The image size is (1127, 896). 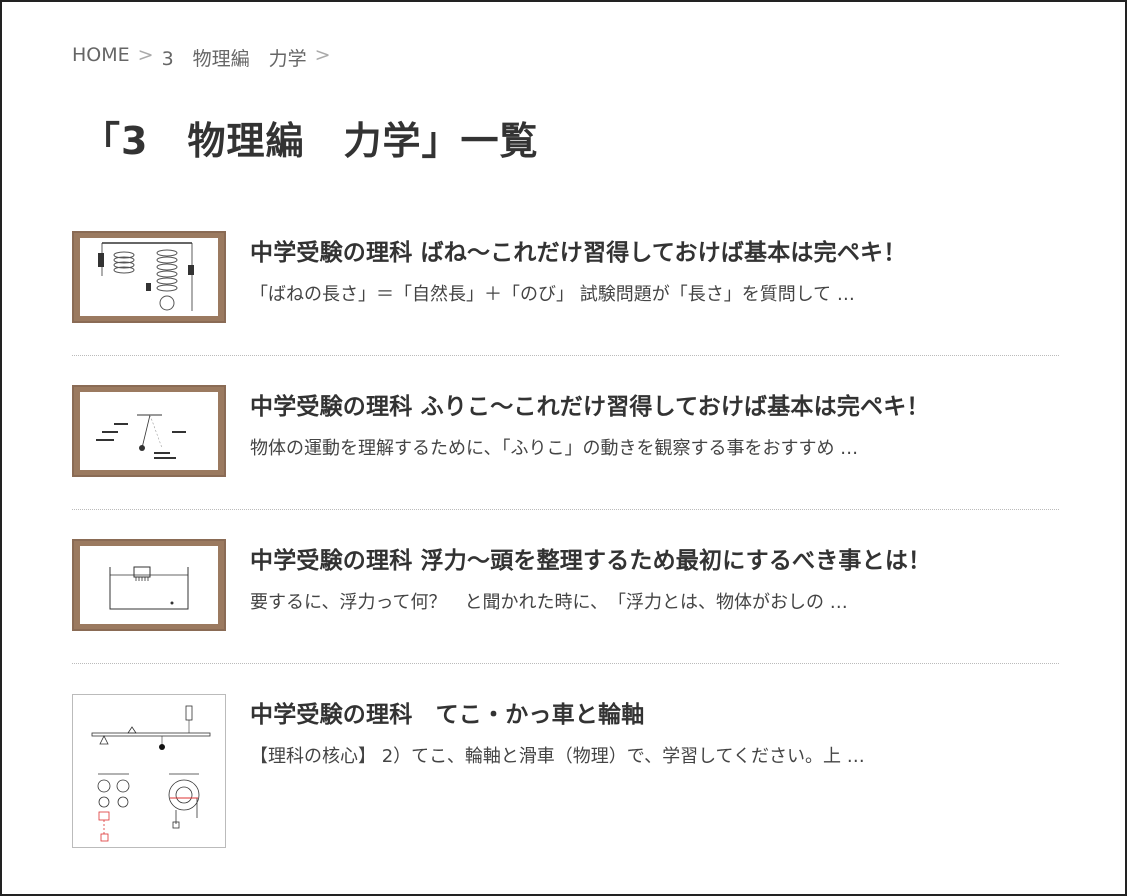 What do you see at coordinates (149, 771) in the screenshot?
I see `lever-pulley-thumbnail` at bounding box center [149, 771].